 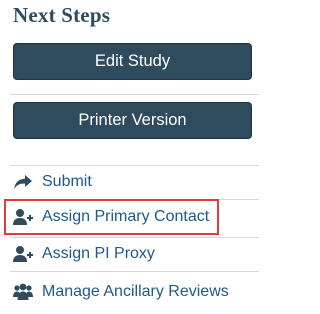 What do you see at coordinates (23, 182) in the screenshot?
I see `share-arrow-icon` at bounding box center [23, 182].